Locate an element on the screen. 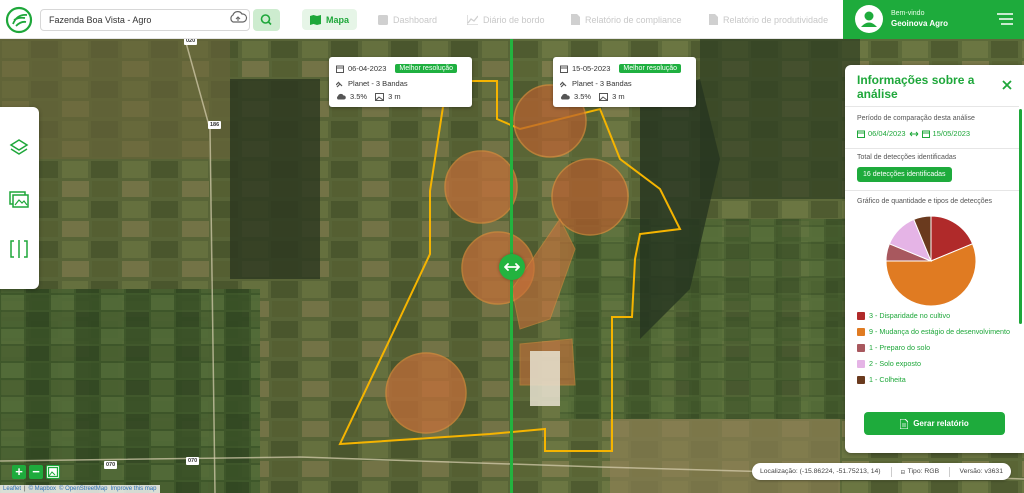  nav-compliance: Relatório de compliance is located at coordinates (626, 19).